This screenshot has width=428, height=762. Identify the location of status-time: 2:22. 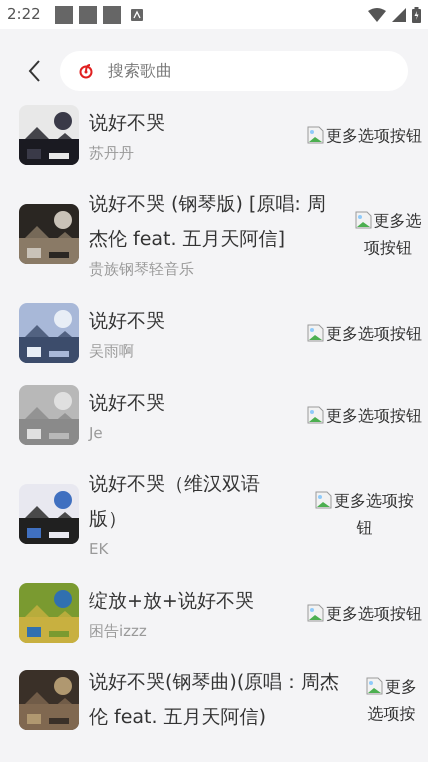
(24, 15).